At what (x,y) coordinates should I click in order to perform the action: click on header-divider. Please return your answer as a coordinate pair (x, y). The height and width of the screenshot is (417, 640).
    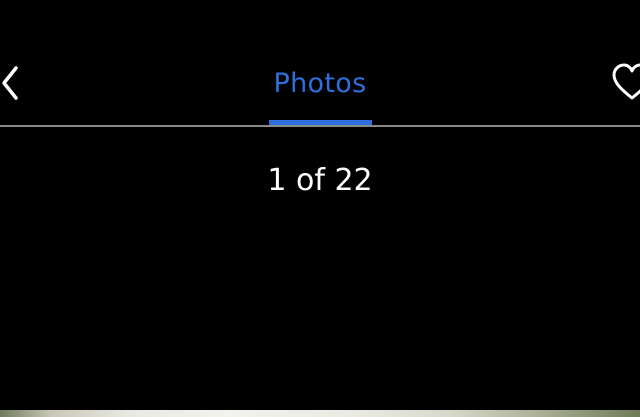
    Looking at the image, I should click on (320, 126).